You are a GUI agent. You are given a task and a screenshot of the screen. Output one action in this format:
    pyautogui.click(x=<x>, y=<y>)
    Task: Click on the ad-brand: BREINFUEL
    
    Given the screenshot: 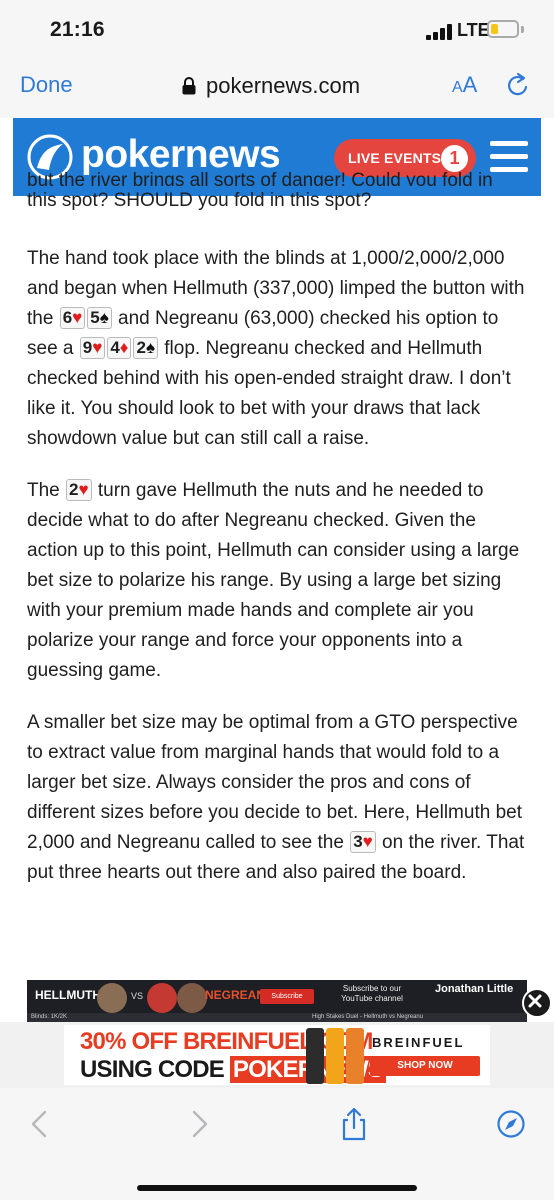 What is the action you would take?
    pyautogui.click(x=418, y=1042)
    